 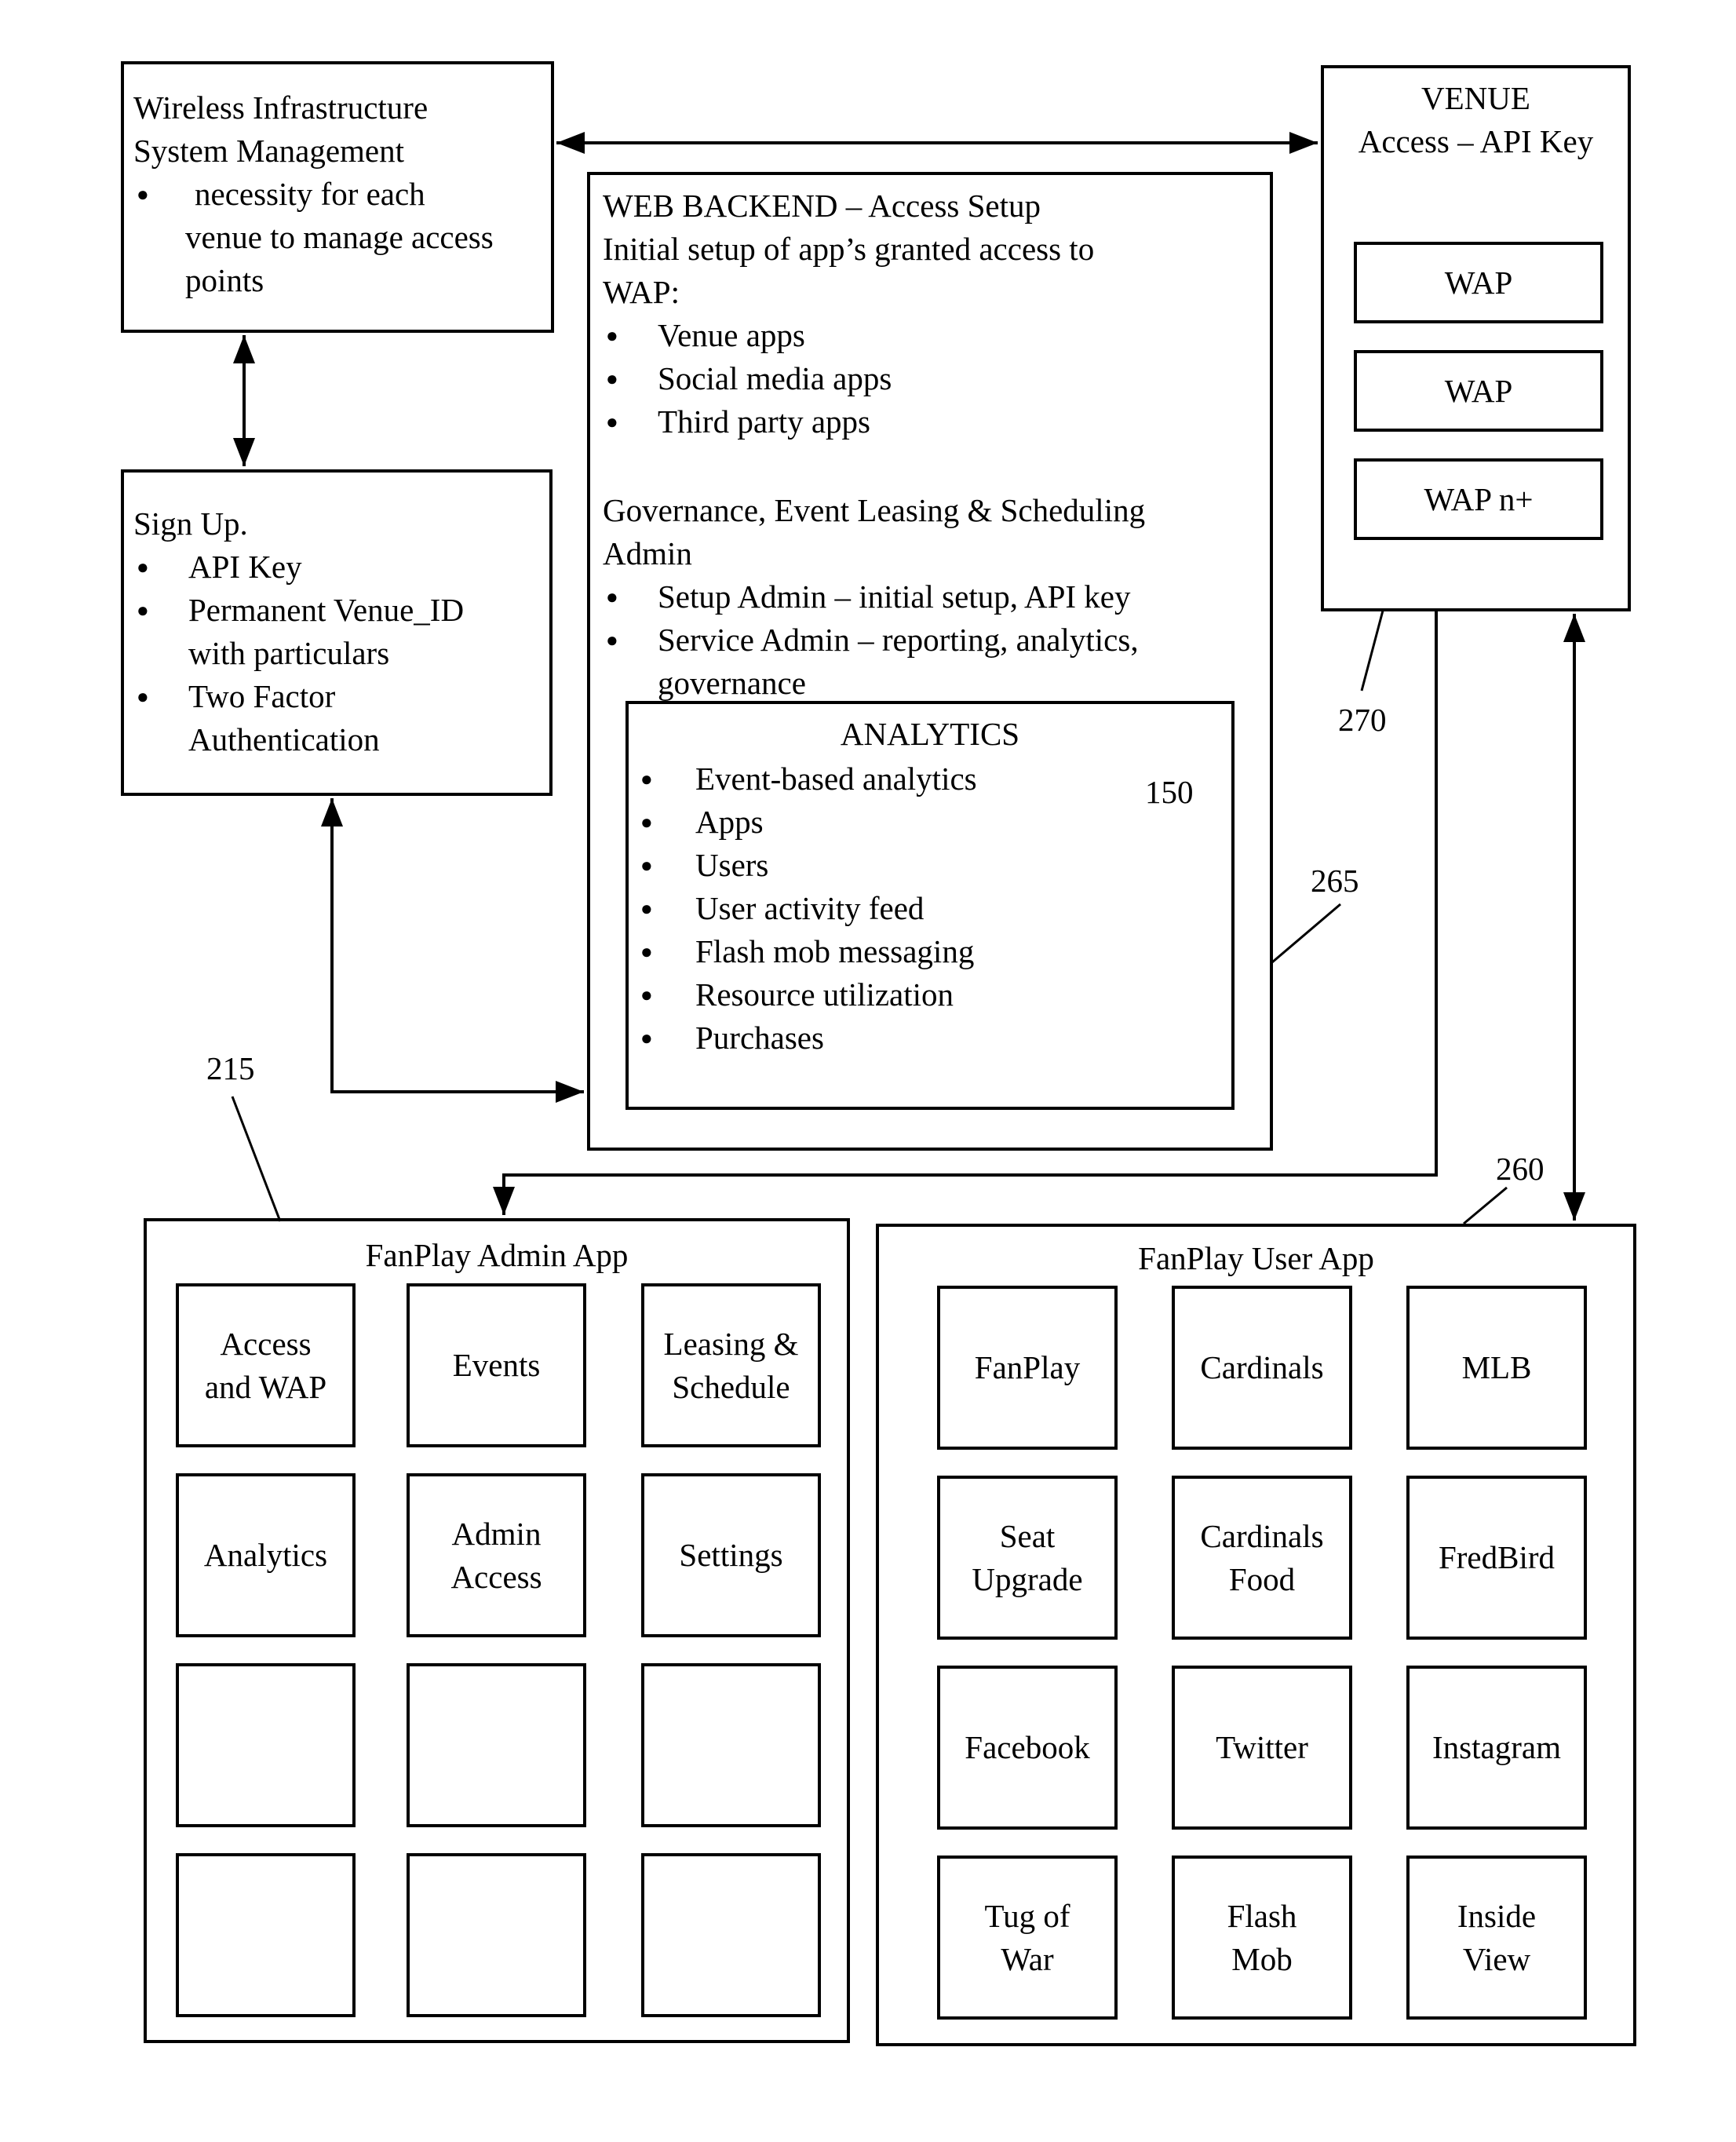 What do you see at coordinates (1262, 1748) in the screenshot?
I see `user-tile-twitter: Twitter` at bounding box center [1262, 1748].